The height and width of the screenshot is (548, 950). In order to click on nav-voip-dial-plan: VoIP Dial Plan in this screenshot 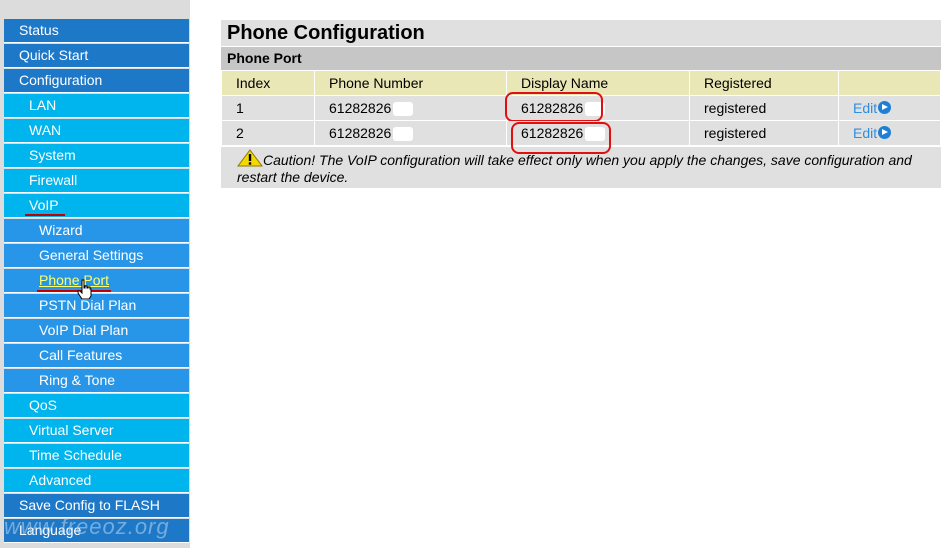, I will do `click(96, 331)`.